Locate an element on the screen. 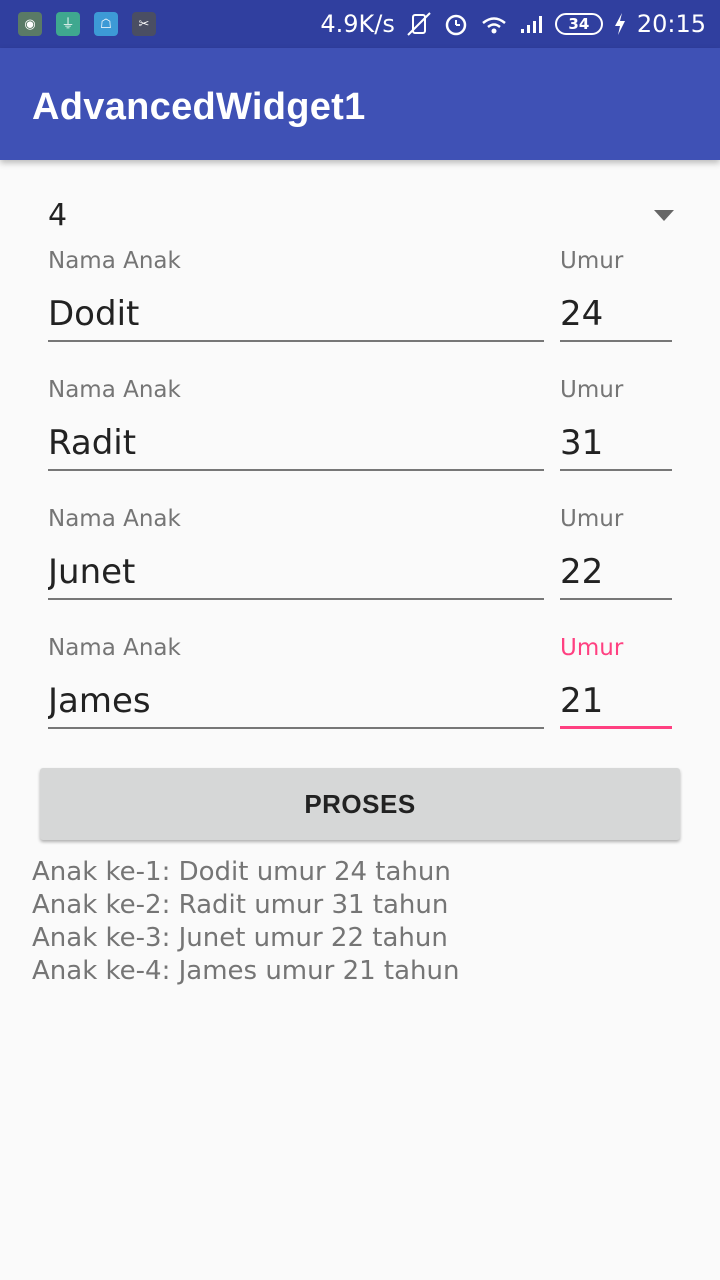 This screenshot has width=720, height=1280. status-indicators: 4.9K/s 34 20:15 is located at coordinates (513, 24).